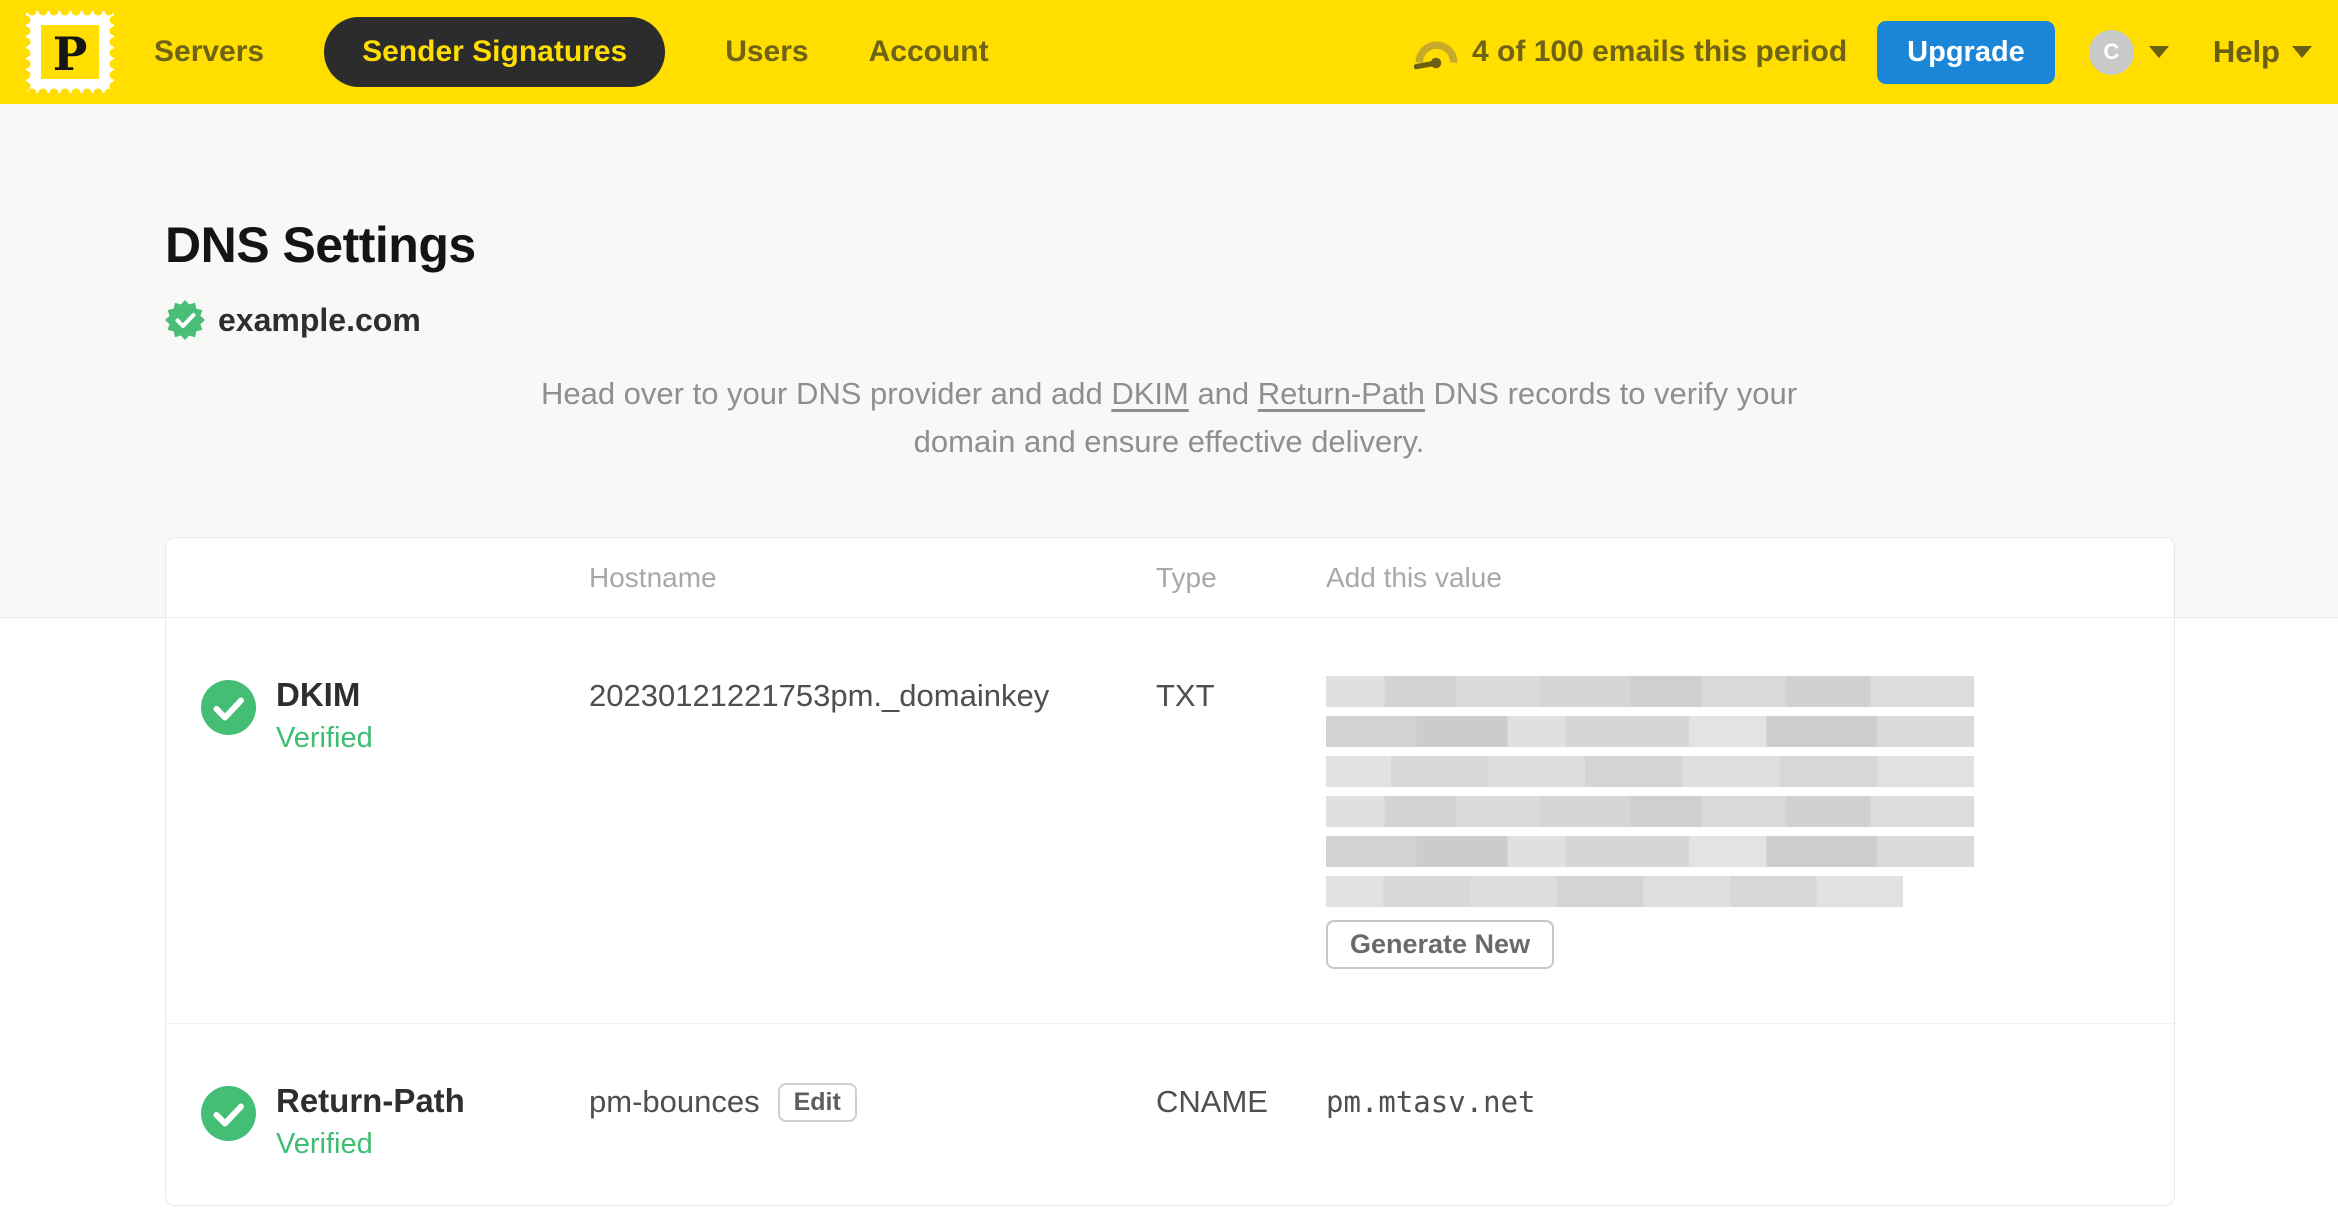  I want to click on return-path-hostname: pm-bounces Edit, so click(872, 1121).